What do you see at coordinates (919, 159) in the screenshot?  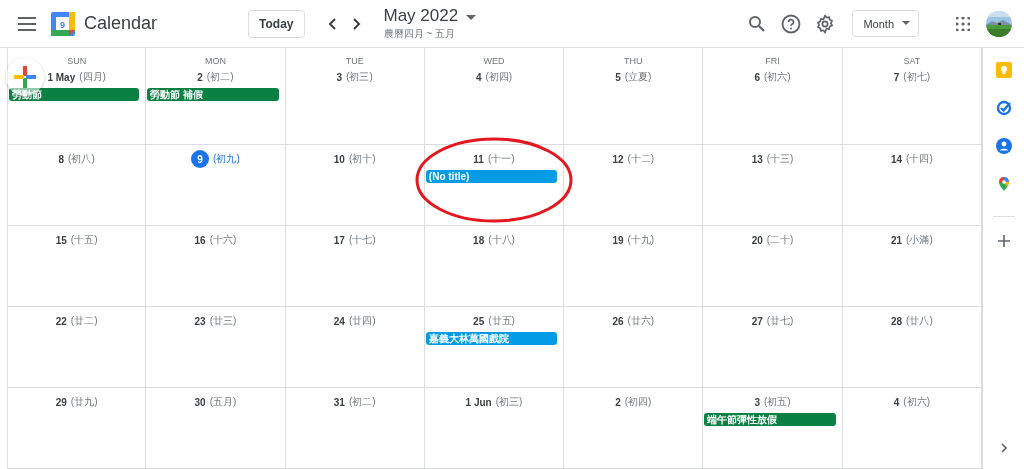 I see `lunar-date: (十四)` at bounding box center [919, 159].